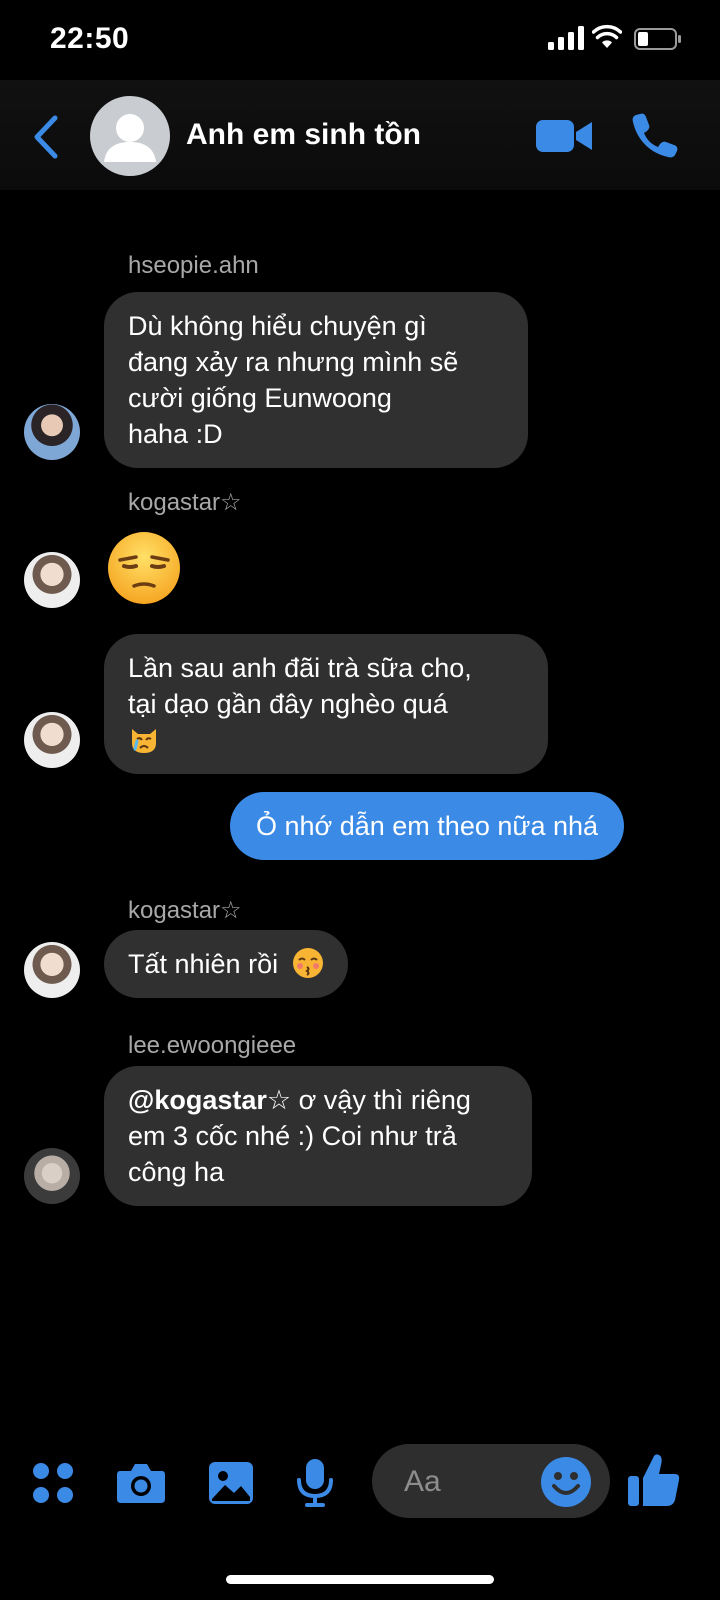  Describe the element at coordinates (277, 326) in the screenshot. I see `message-line: Dù không hiểu chuyện gì` at that location.